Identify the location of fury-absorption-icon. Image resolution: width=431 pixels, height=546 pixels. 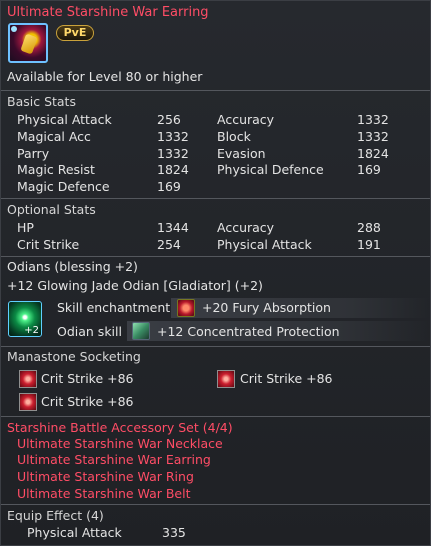
(186, 308).